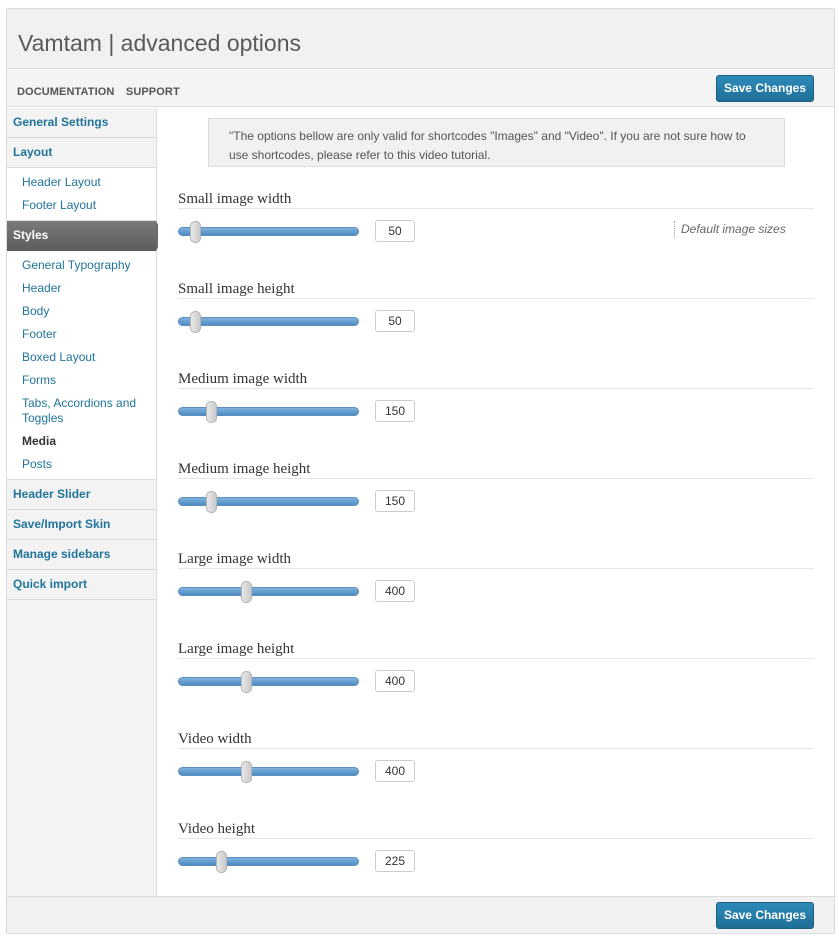 The width and height of the screenshot is (839, 938). Describe the element at coordinates (496, 236) in the screenshot. I see `option-small-image-width: Small image width 50 Default image sizes` at that location.